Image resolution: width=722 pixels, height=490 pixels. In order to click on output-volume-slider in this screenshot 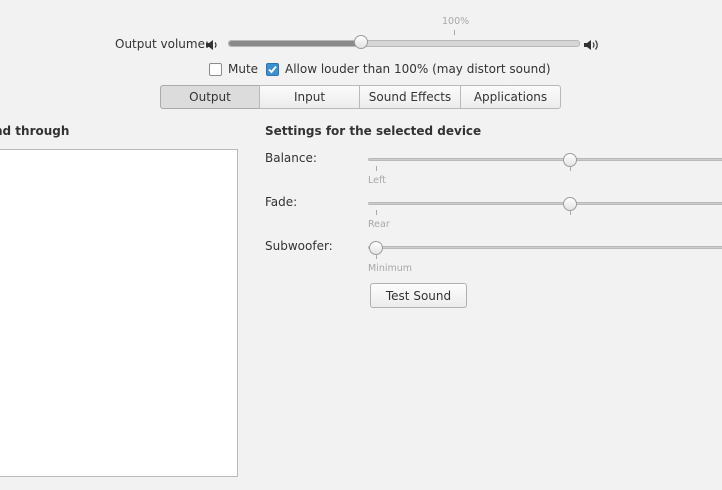, I will do `click(404, 43)`.